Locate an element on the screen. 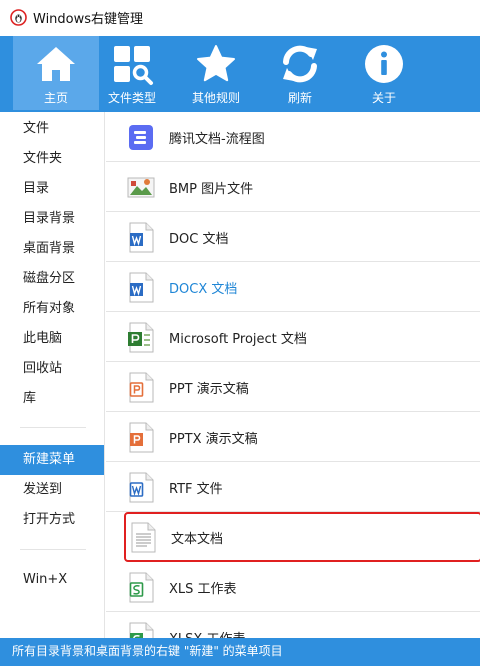 Image resolution: width=480 pixels, height=666 pixels. list-item-label: 腾讯文档-流程图 is located at coordinates (217, 139).